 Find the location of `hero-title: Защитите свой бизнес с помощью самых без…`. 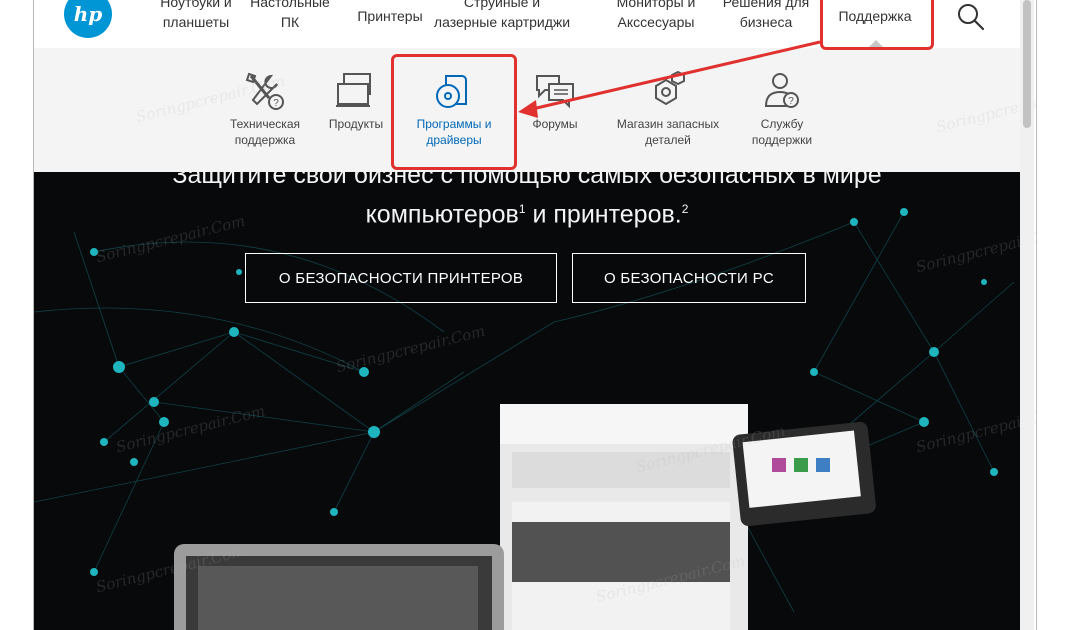

hero-title: Защитите свой бизнес с помощью самых без… is located at coordinates (527, 200).